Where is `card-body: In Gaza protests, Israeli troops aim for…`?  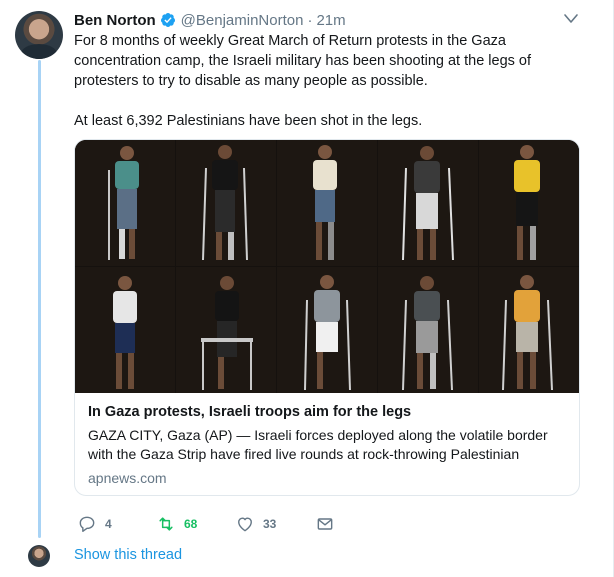
card-body: In Gaza protests, Israeli troops aim for… is located at coordinates (330, 444).